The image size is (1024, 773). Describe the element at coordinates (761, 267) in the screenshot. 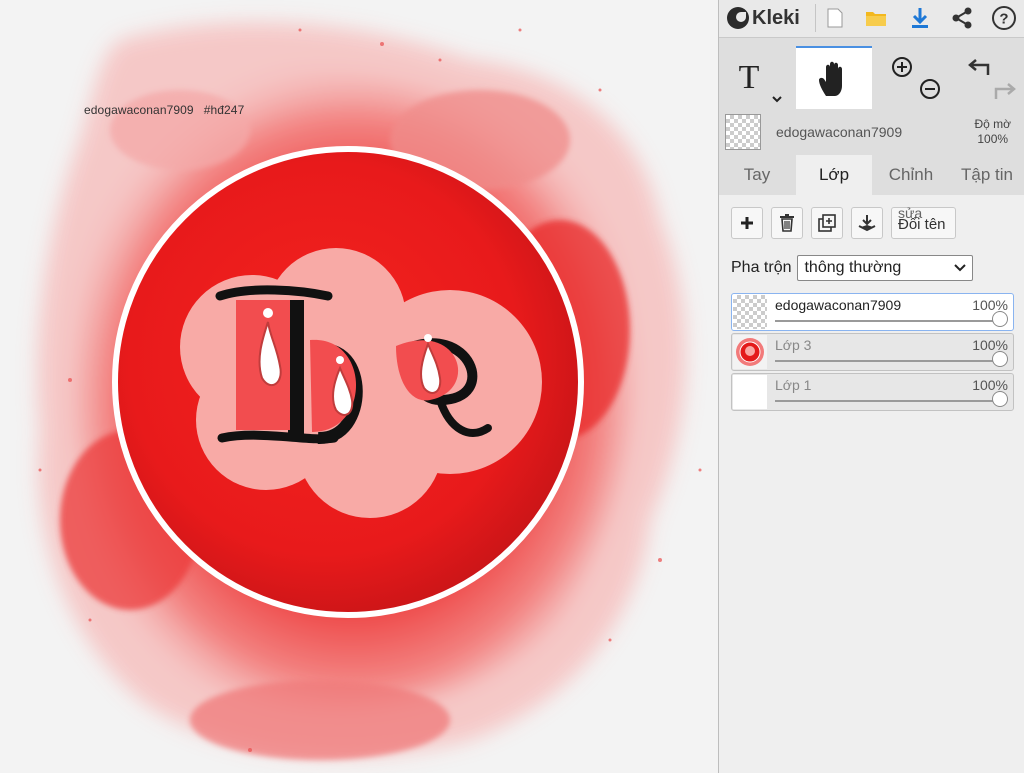

I see `blend-mode-label: Pha trộn` at that location.